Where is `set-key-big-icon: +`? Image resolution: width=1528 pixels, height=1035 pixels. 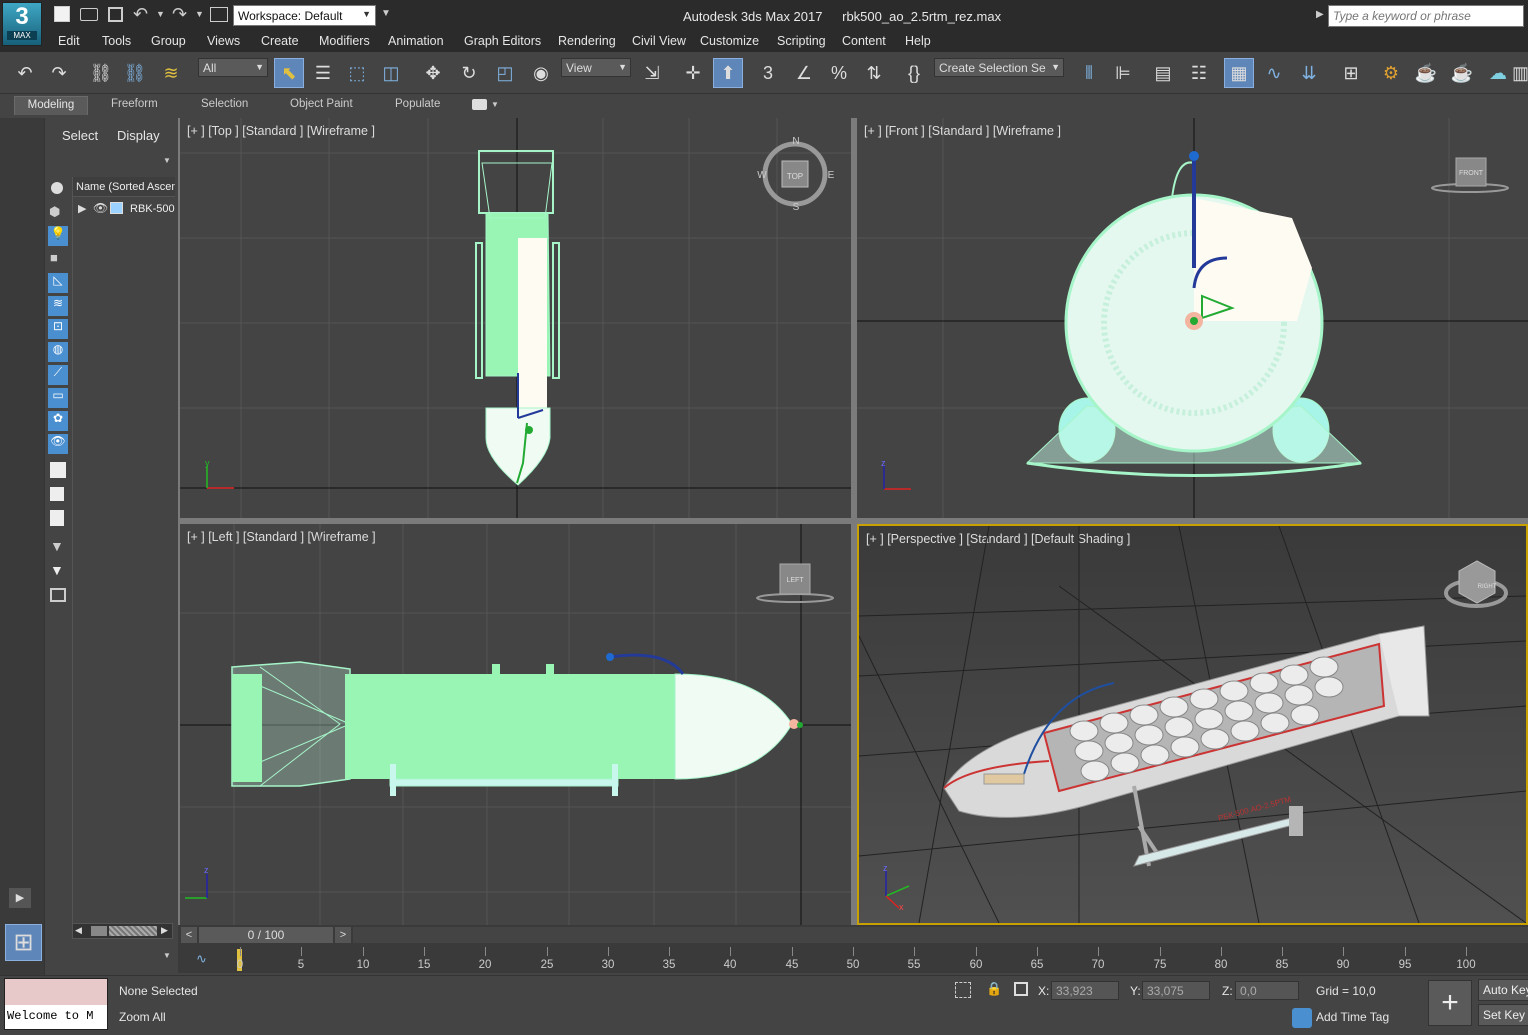 set-key-big-icon: + is located at coordinates (1450, 1003).